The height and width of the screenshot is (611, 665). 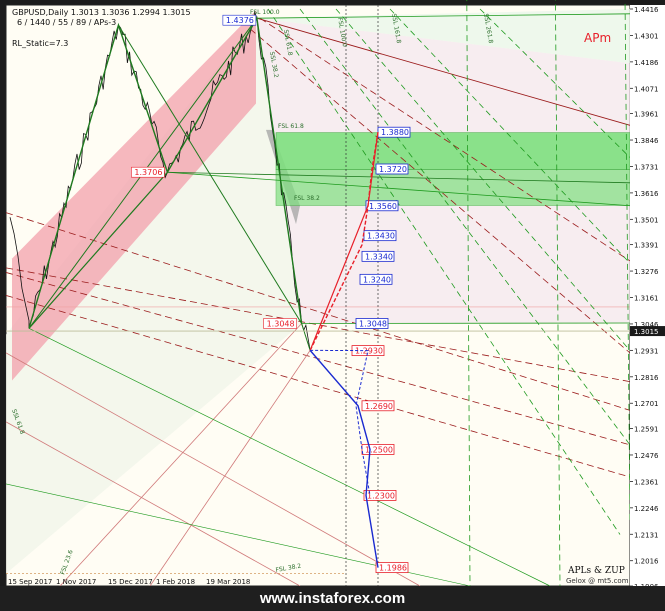 What do you see at coordinates (130, 582) in the screenshot?
I see `x-tick-label: 15 Dec 2017` at bounding box center [130, 582].